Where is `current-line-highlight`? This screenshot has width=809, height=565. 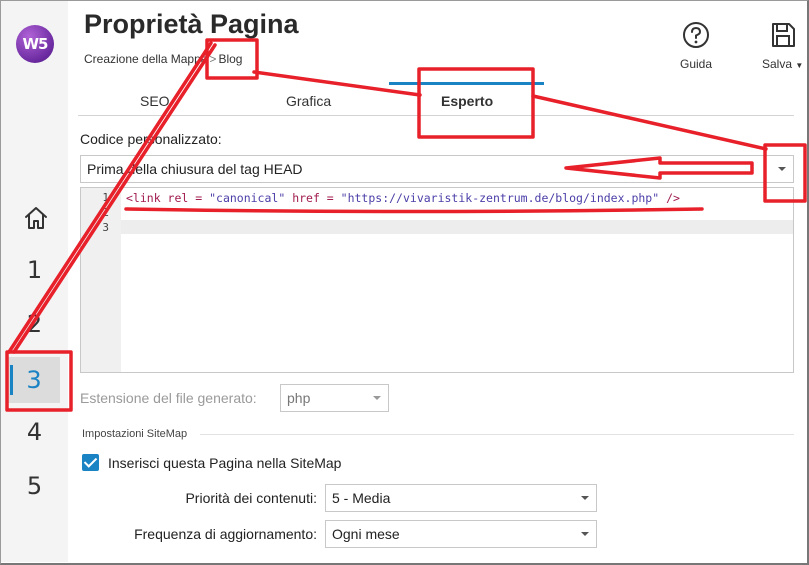 current-line-highlight is located at coordinates (457, 227).